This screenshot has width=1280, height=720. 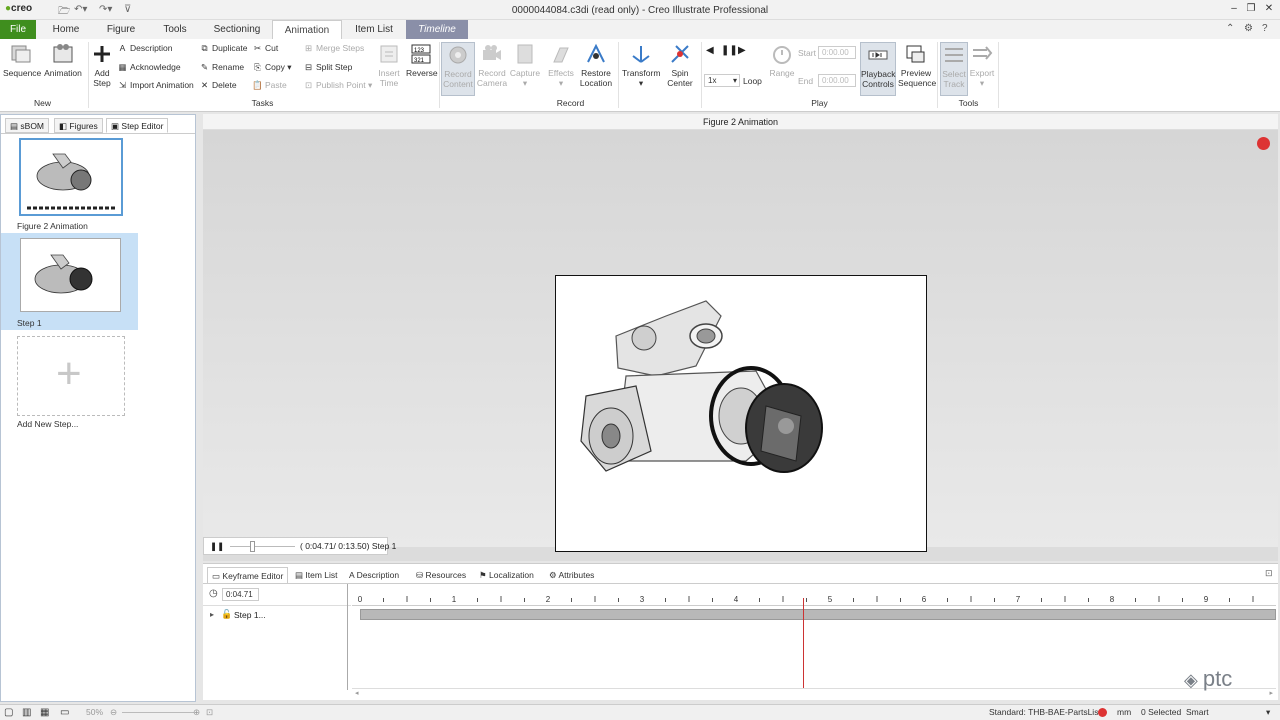 What do you see at coordinates (1112, 599) in the screenshot?
I see `ruler-tick-label: 8` at bounding box center [1112, 599].